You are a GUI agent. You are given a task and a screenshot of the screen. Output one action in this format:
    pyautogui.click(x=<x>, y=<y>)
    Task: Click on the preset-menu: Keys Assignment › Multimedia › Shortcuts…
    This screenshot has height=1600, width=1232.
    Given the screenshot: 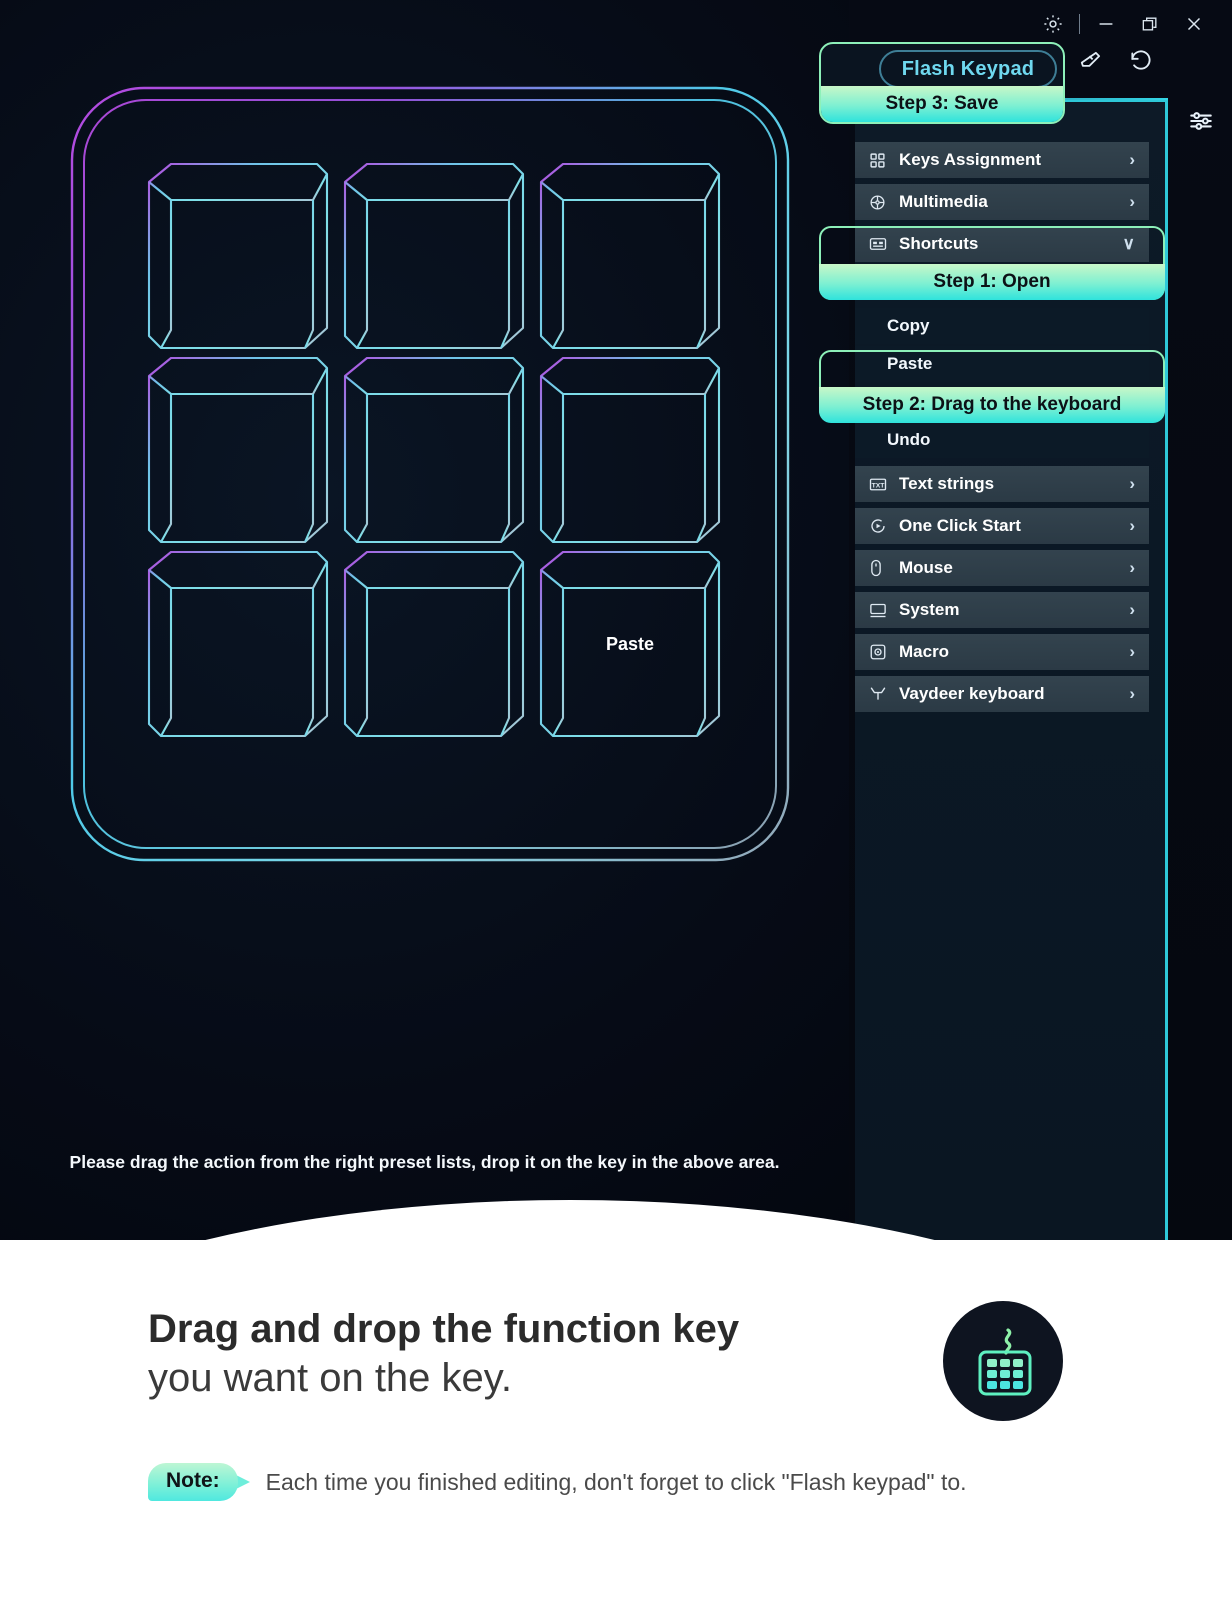 What is the action you would take?
    pyautogui.click(x=1002, y=430)
    